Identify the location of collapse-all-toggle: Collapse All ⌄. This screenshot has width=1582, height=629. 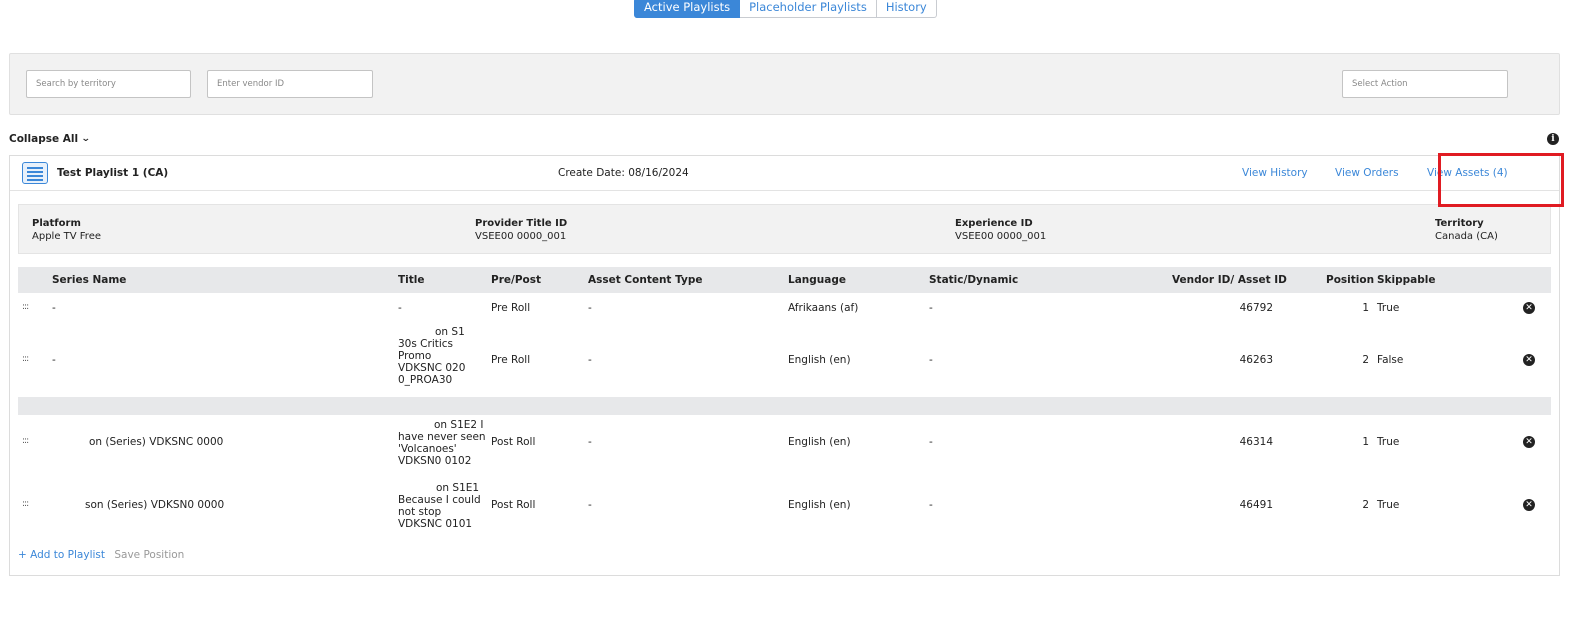
(50, 139).